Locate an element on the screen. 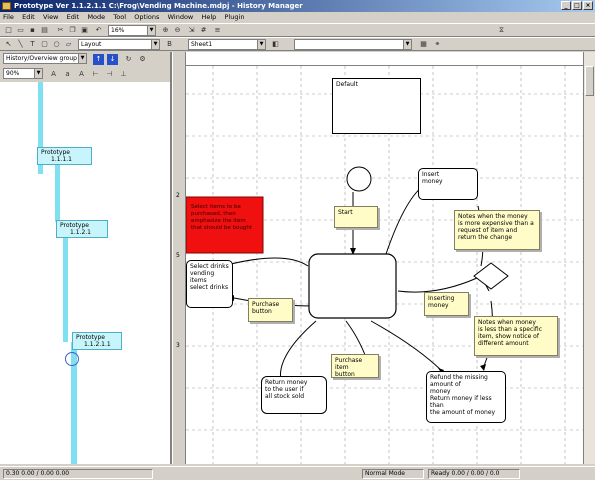  fill-icon: ◧ is located at coordinates (275, 44).